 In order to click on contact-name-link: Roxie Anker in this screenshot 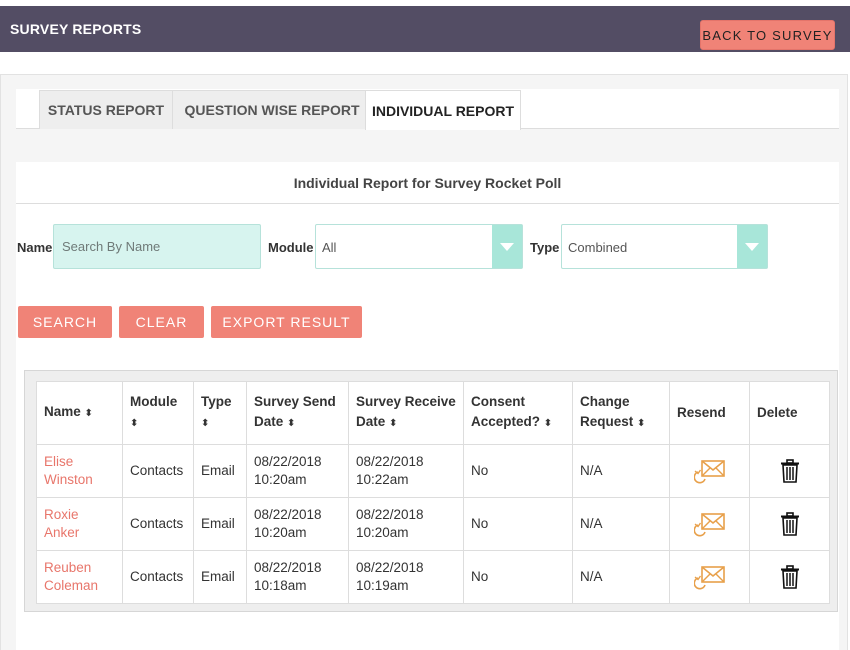, I will do `click(79, 524)`.